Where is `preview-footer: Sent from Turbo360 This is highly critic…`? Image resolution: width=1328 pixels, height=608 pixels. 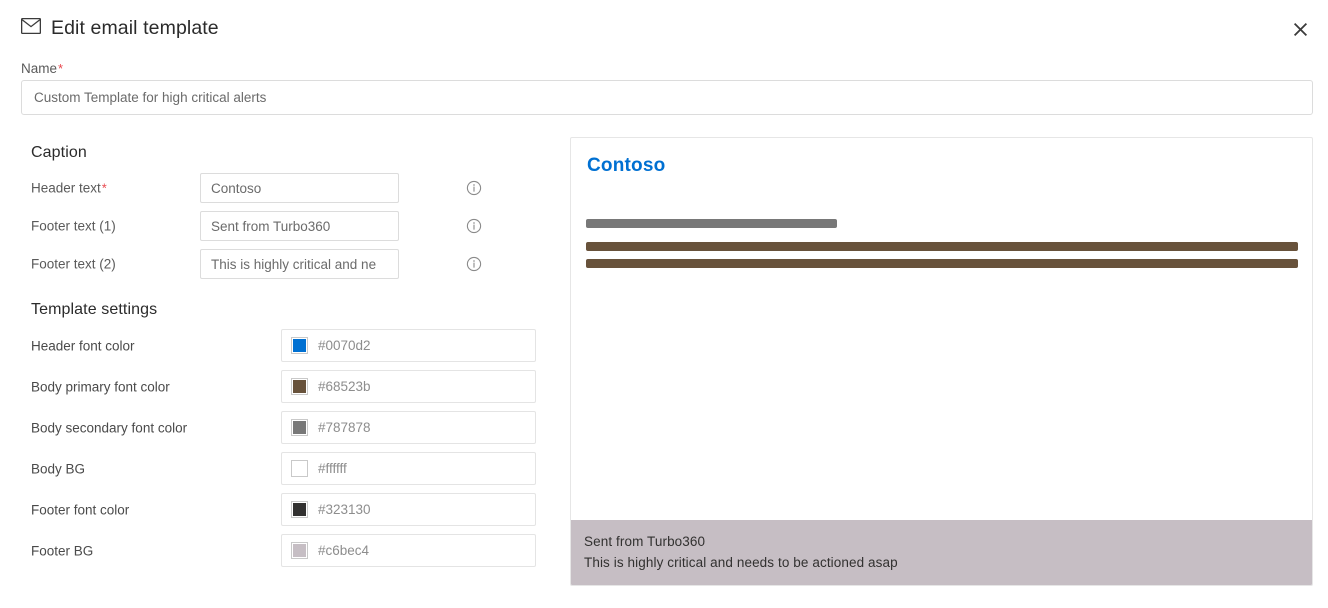 preview-footer: Sent from Turbo360 This is highly critic… is located at coordinates (941, 552).